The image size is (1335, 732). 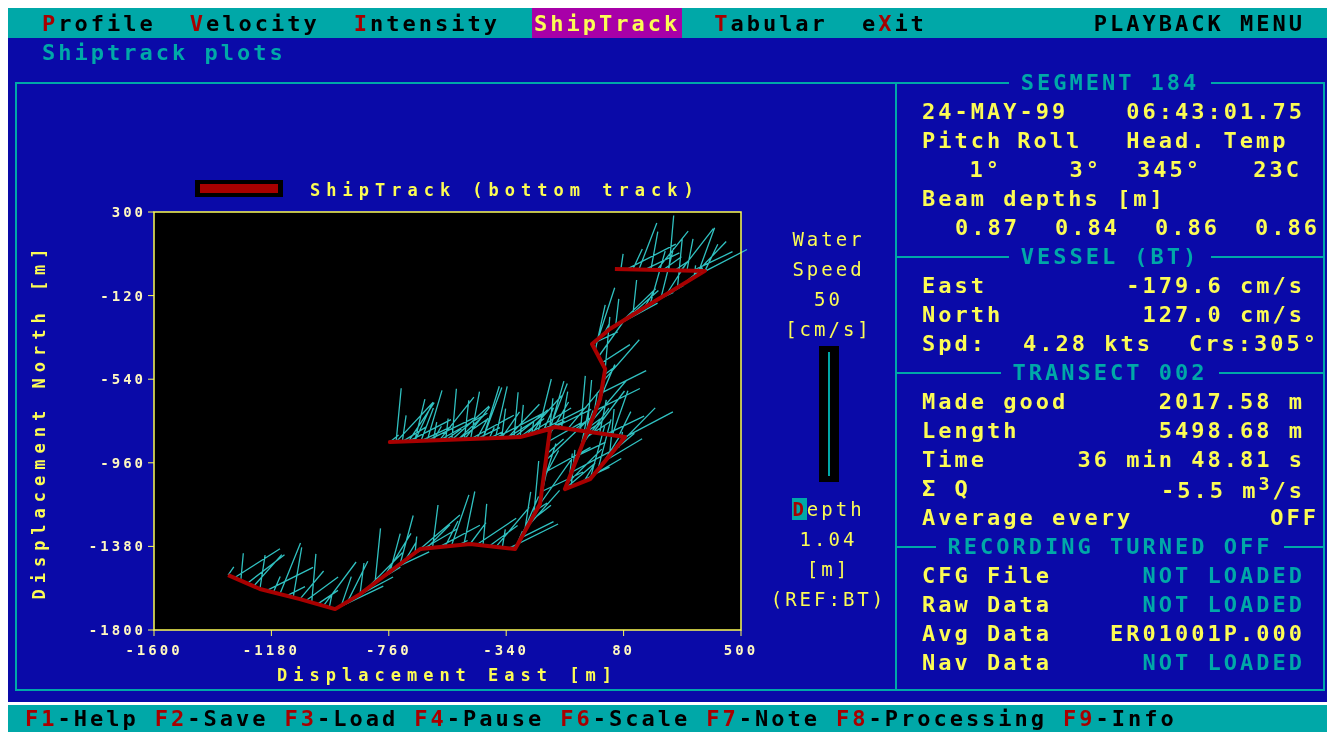 What do you see at coordinates (1199, 23) in the screenshot?
I see `menu-title: PLAYBACK MENU` at bounding box center [1199, 23].